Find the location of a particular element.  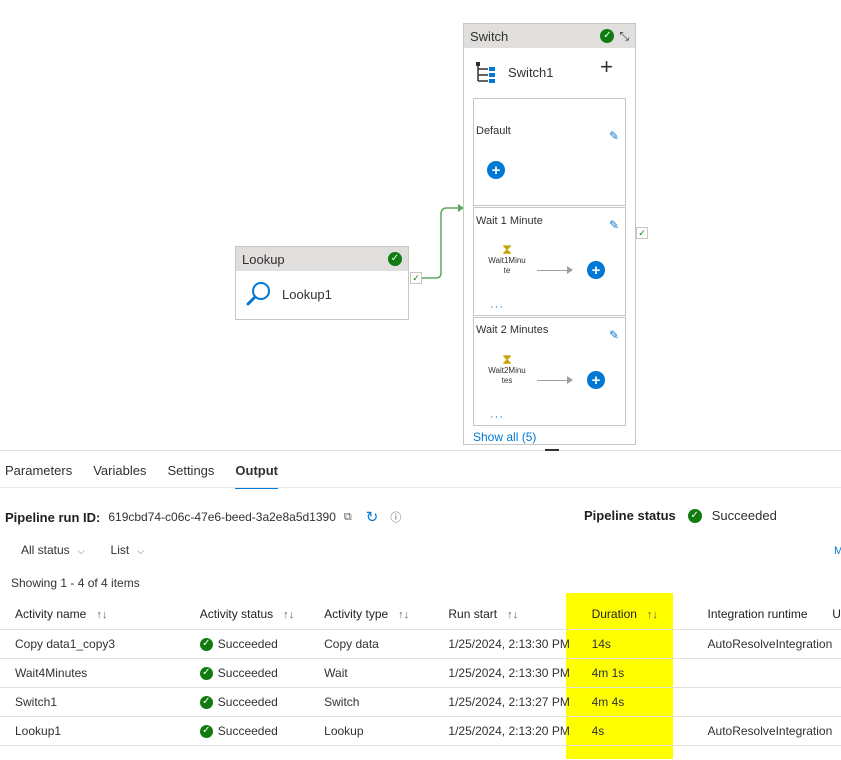

switch-activity-name: Switch1 is located at coordinates (531, 72).